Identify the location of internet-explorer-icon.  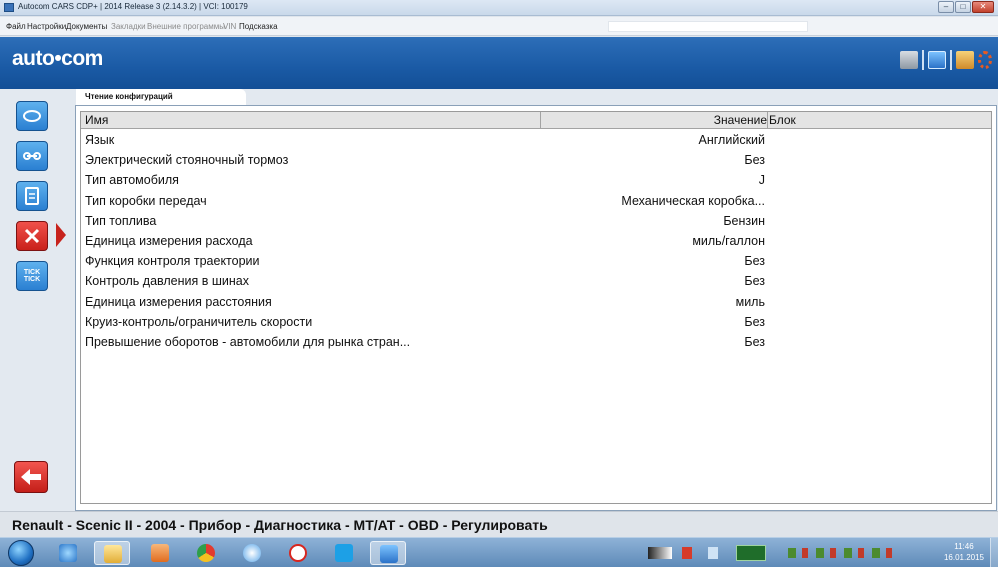
(68, 553).